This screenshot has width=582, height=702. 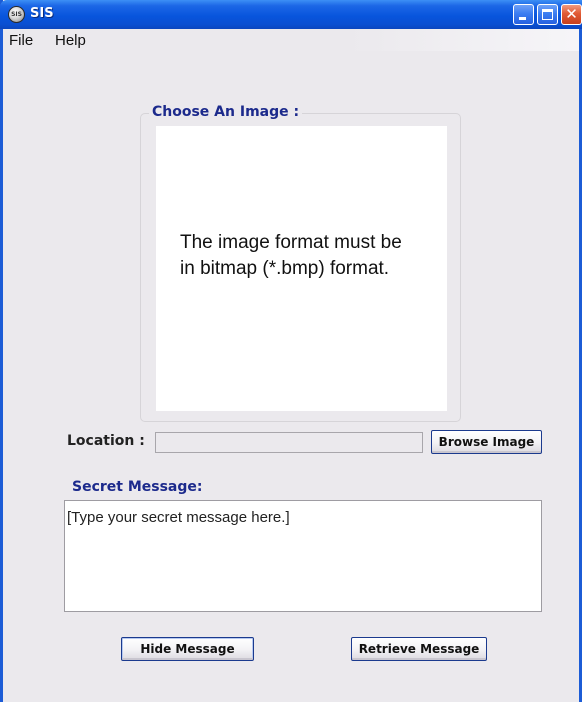 What do you see at coordinates (21, 40) in the screenshot?
I see `menu-file: File` at bounding box center [21, 40].